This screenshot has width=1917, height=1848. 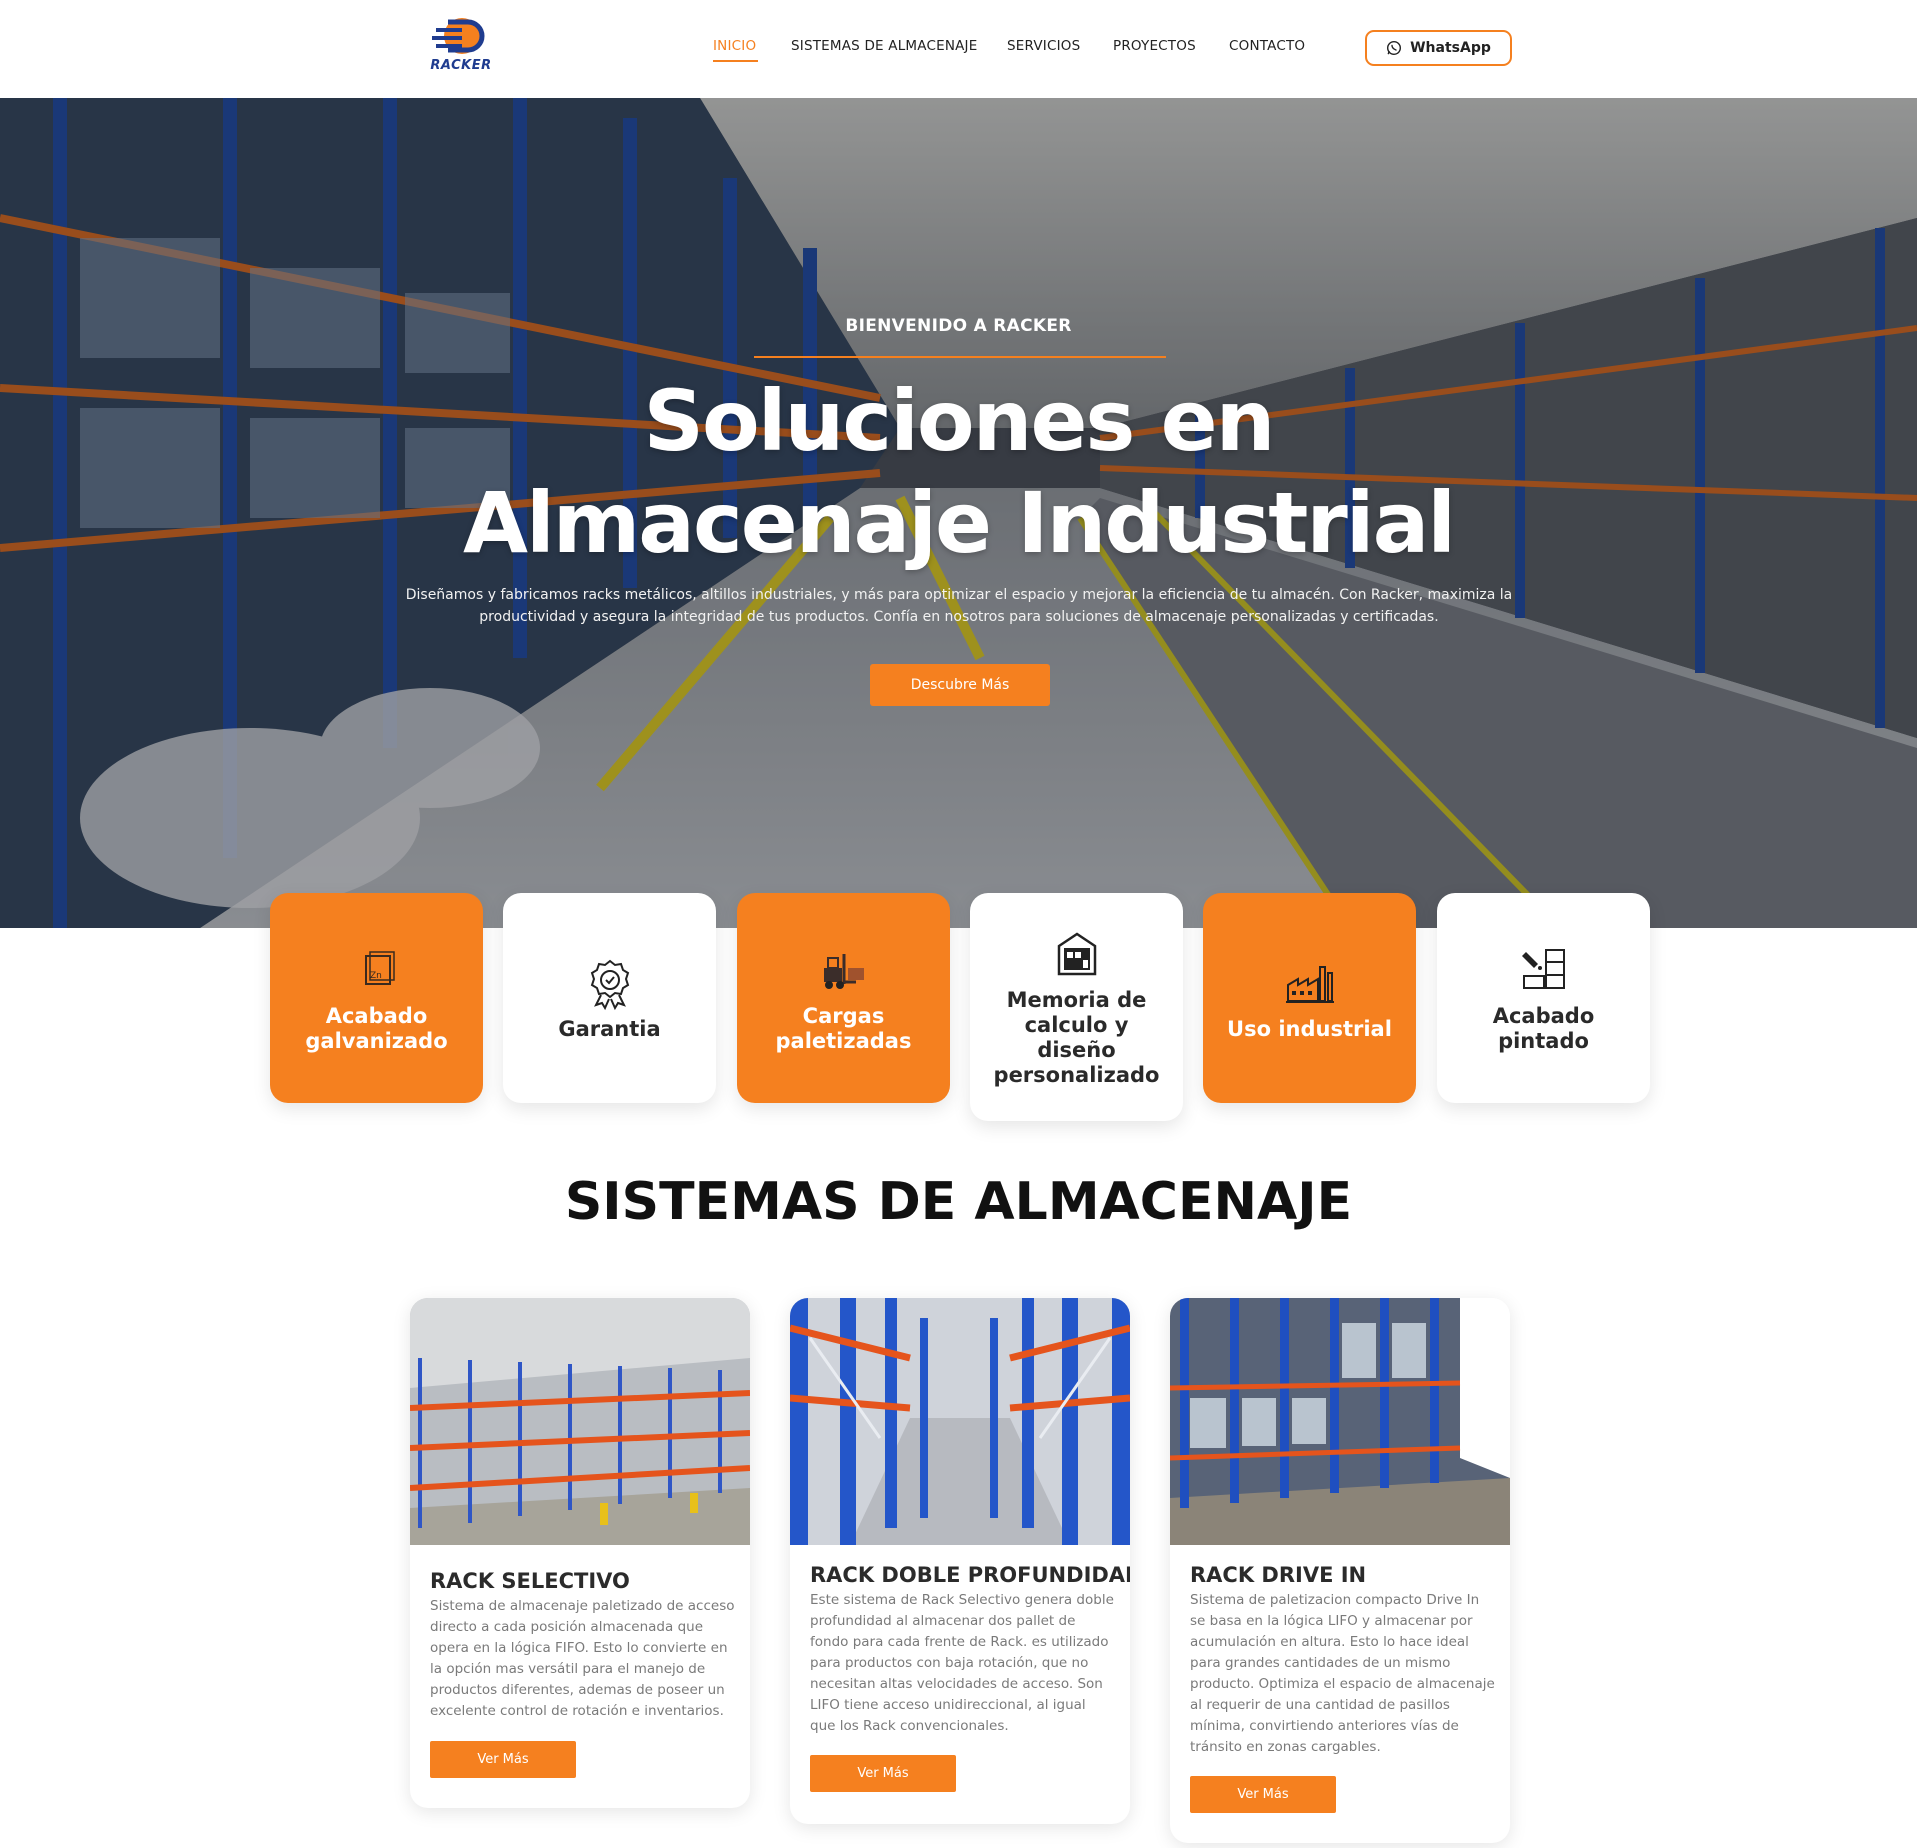 What do you see at coordinates (959, 523) in the screenshot?
I see `hero-title-line2: Almacenaje Industrial` at bounding box center [959, 523].